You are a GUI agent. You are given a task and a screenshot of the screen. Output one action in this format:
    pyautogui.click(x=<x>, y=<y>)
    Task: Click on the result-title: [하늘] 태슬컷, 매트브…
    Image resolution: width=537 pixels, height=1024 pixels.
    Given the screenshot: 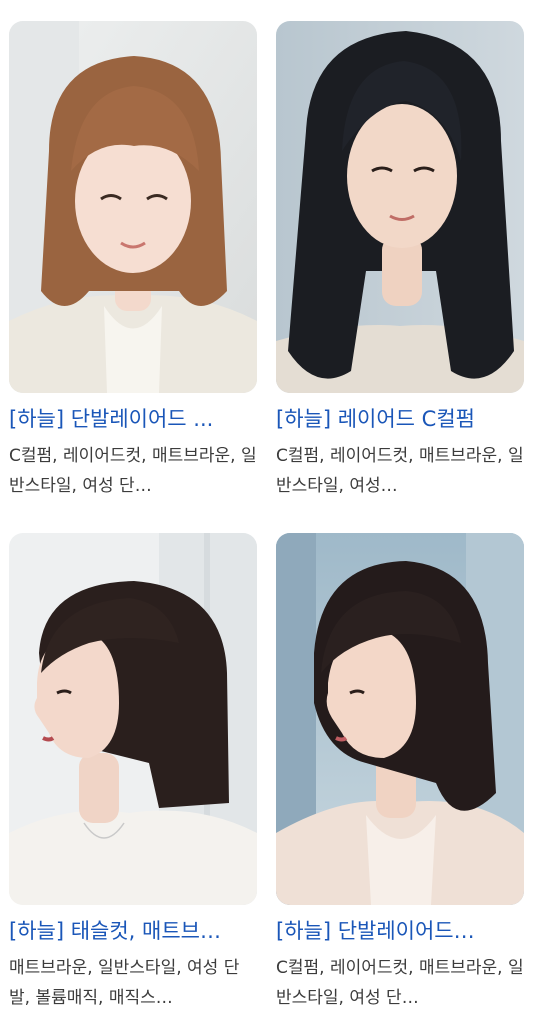 What is the action you would take?
    pyautogui.click(x=133, y=931)
    